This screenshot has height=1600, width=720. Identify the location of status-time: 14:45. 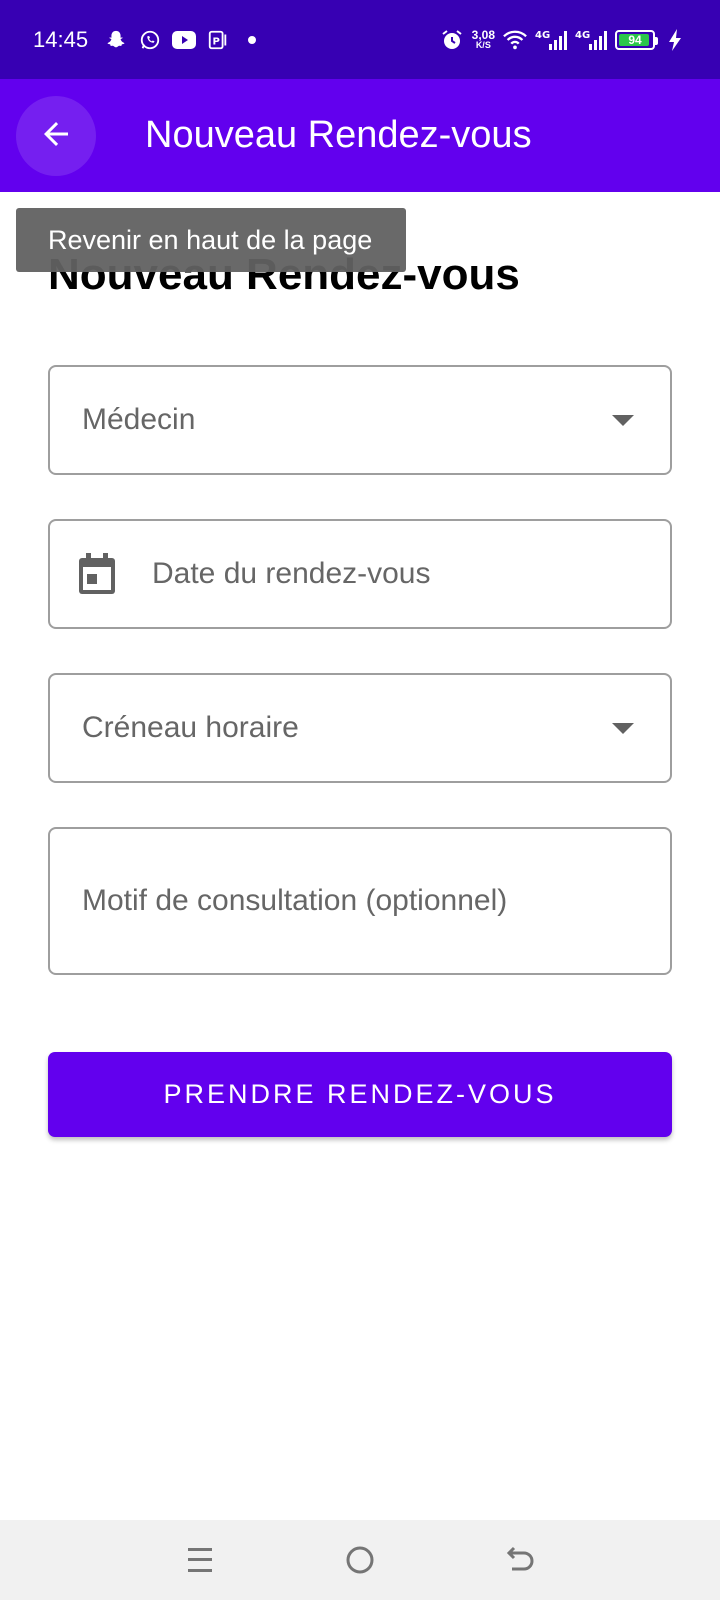
(61, 39).